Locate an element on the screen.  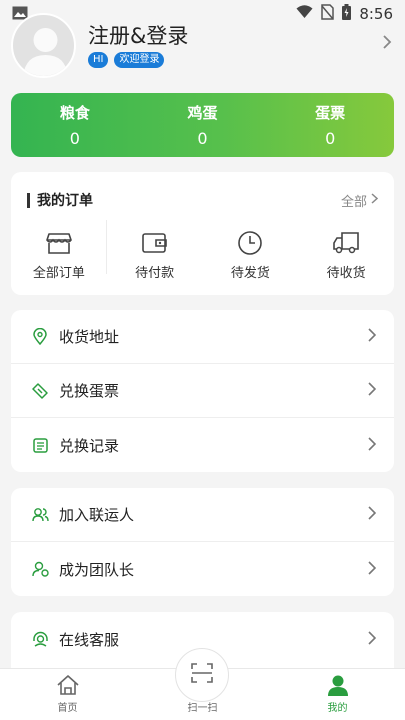
tab-home: 首页 is located at coordinates (67, 694).